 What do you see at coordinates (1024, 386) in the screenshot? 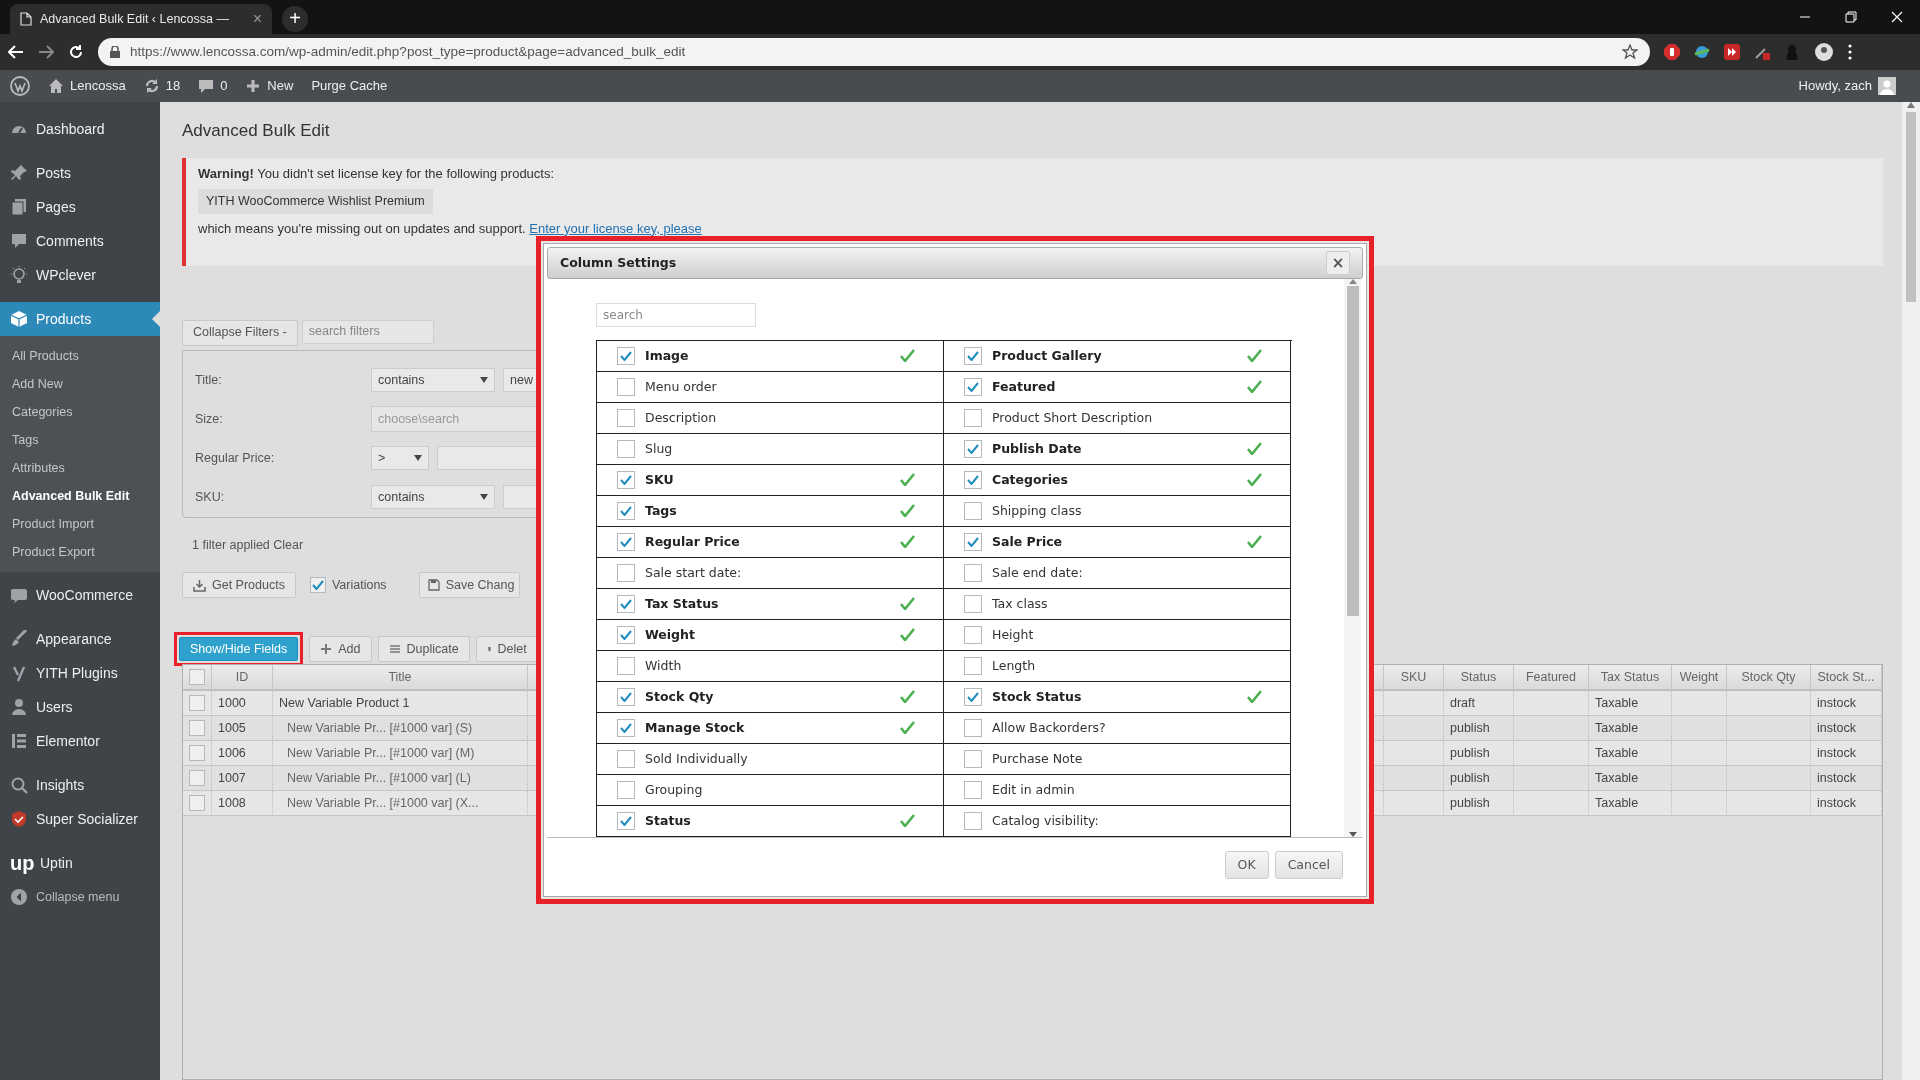
I see `field-label: Featured` at bounding box center [1024, 386].